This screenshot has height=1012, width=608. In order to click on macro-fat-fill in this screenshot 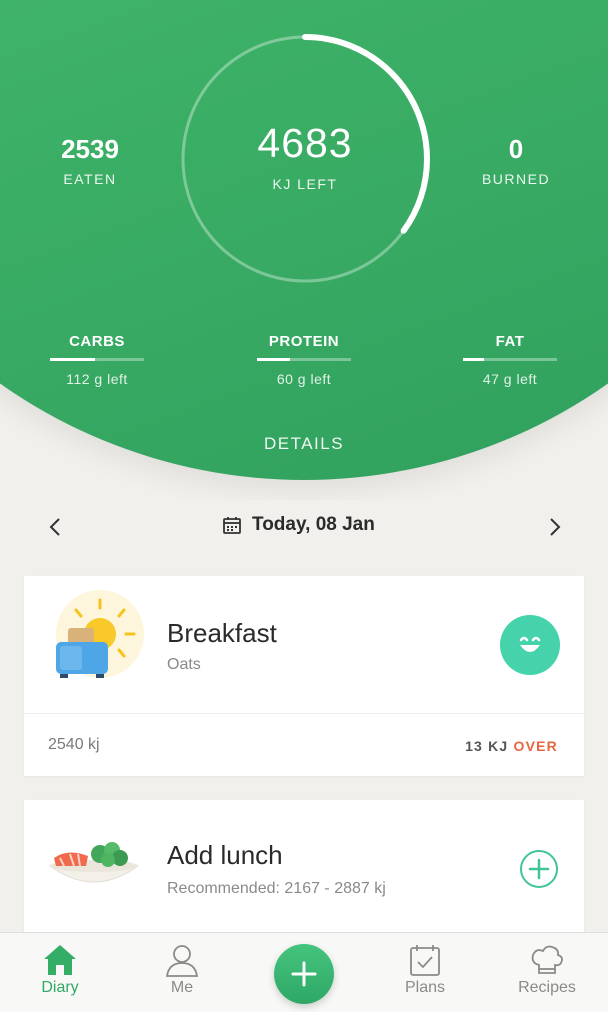, I will do `click(473, 359)`.